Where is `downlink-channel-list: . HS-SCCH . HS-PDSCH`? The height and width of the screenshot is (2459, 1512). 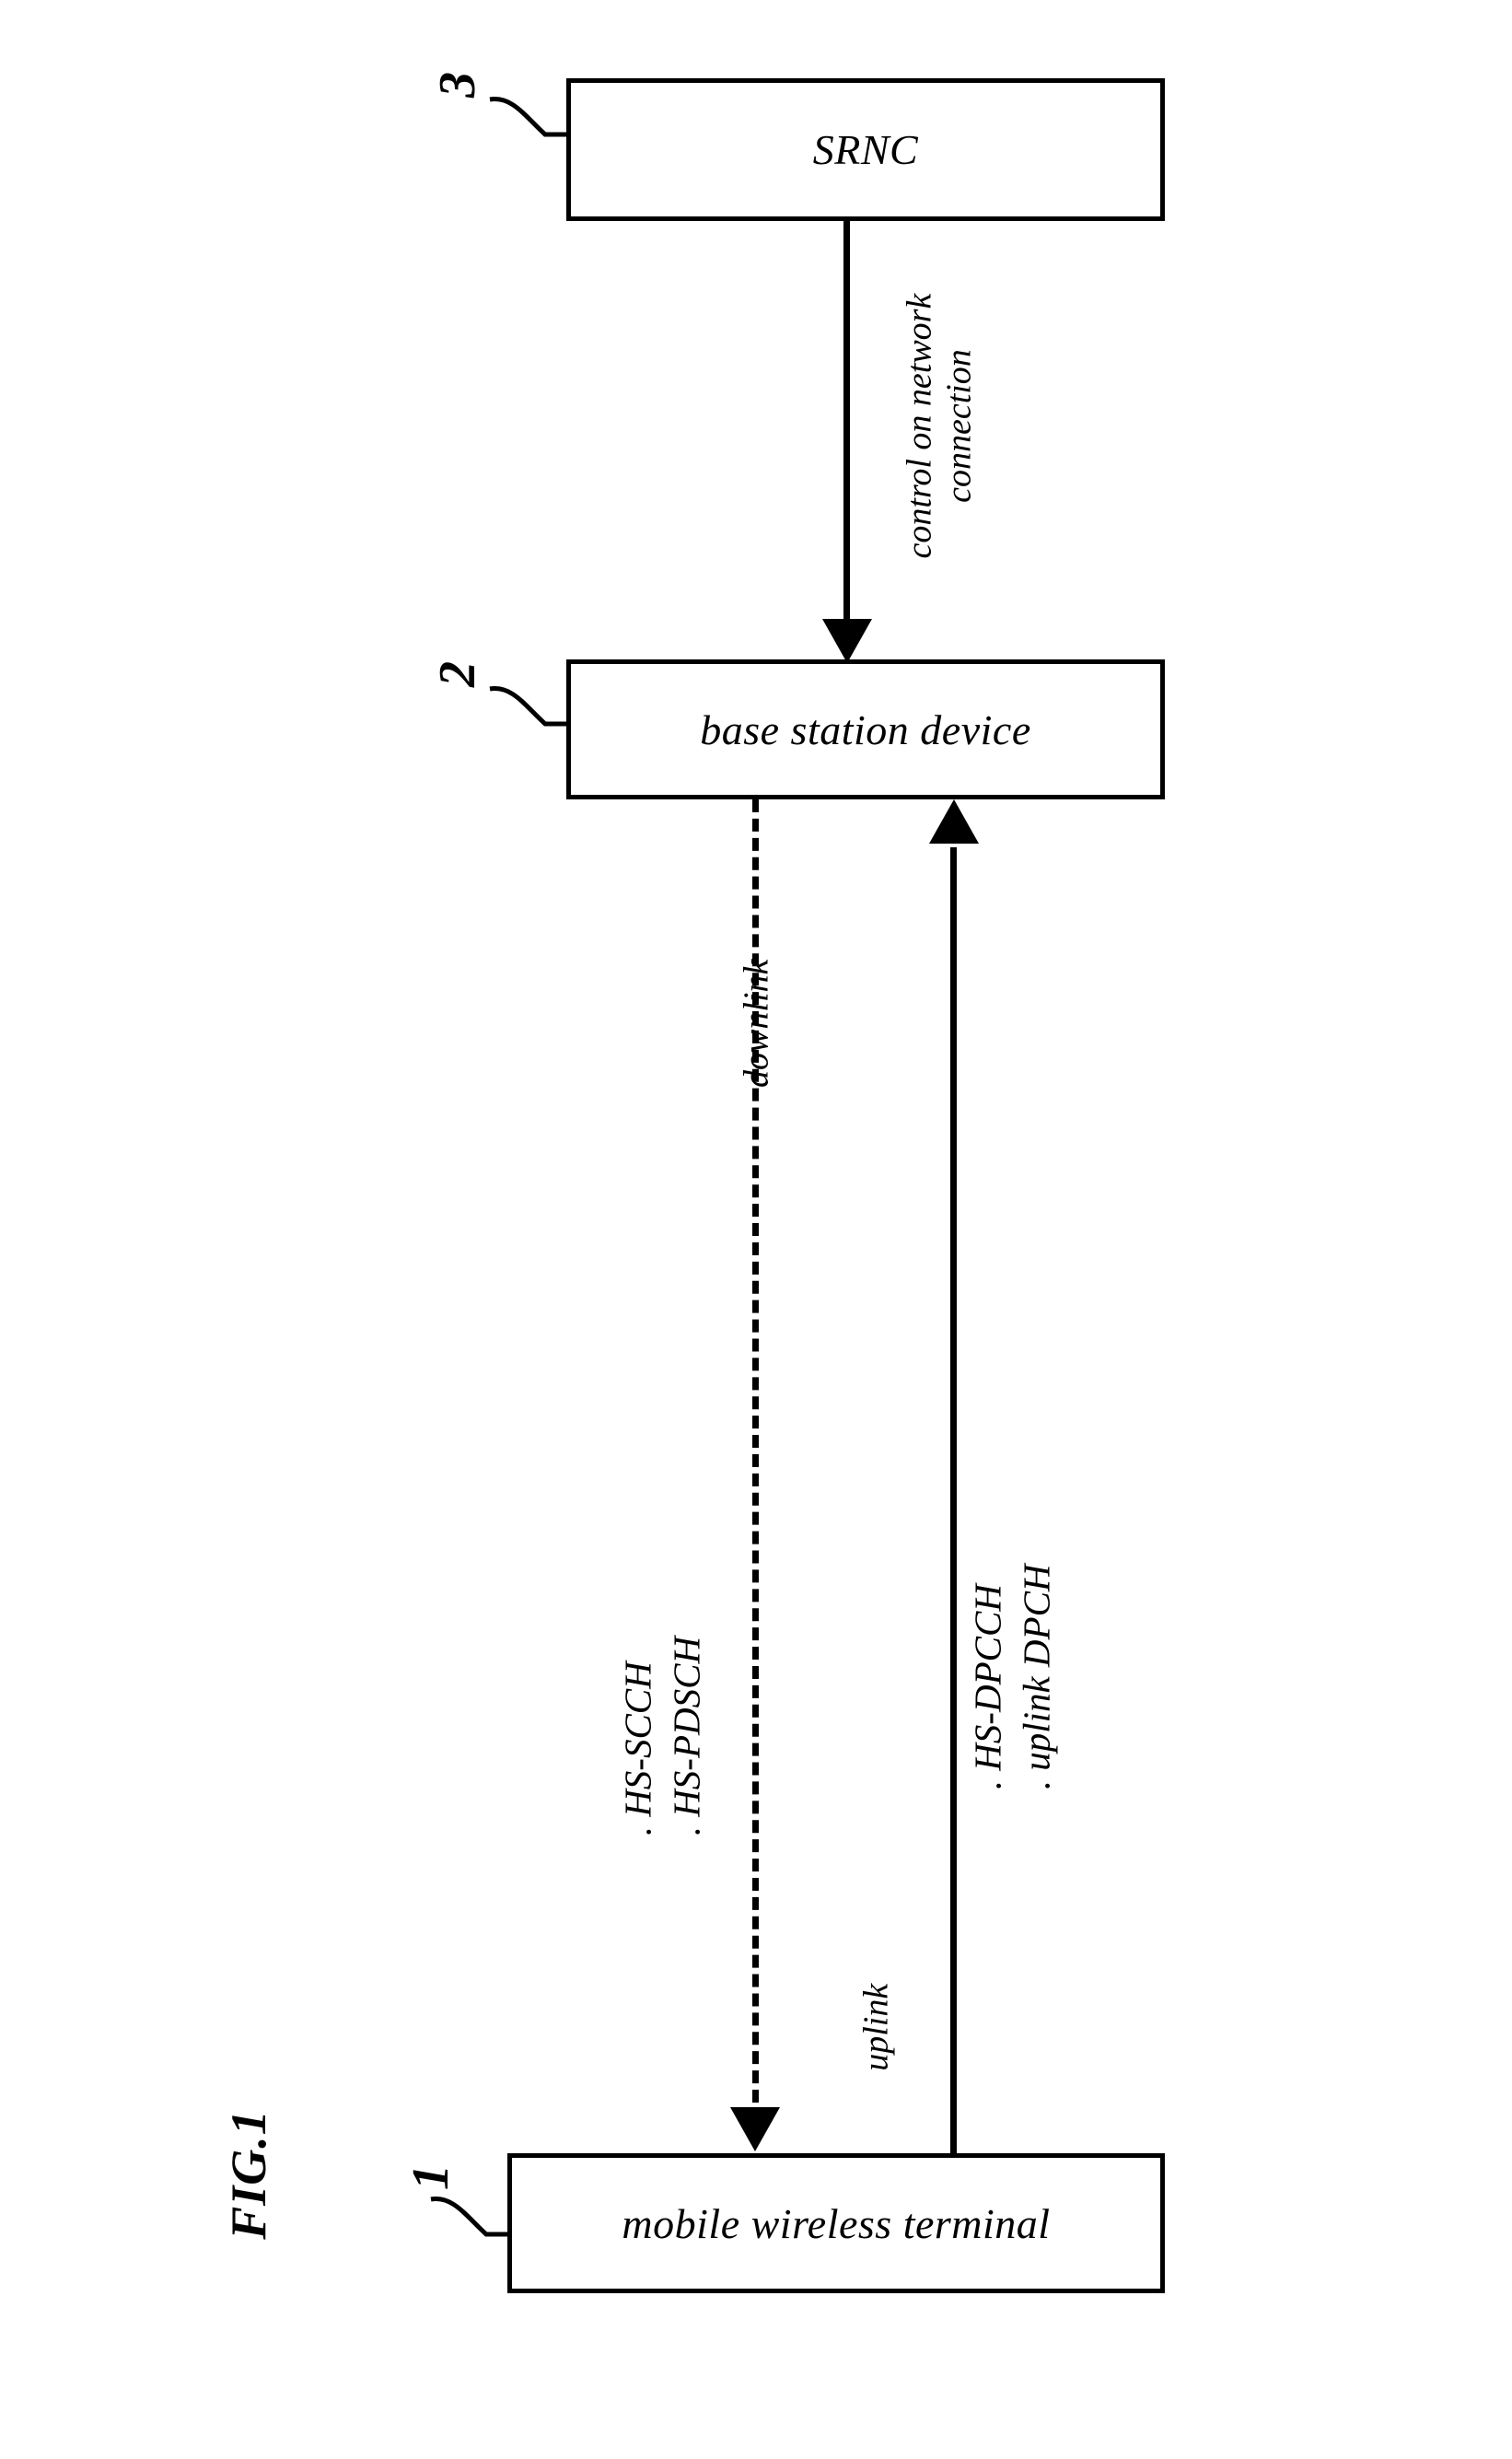 downlink-channel-list: . HS-SCCH . HS-PDSCH is located at coordinates (663, 1568).